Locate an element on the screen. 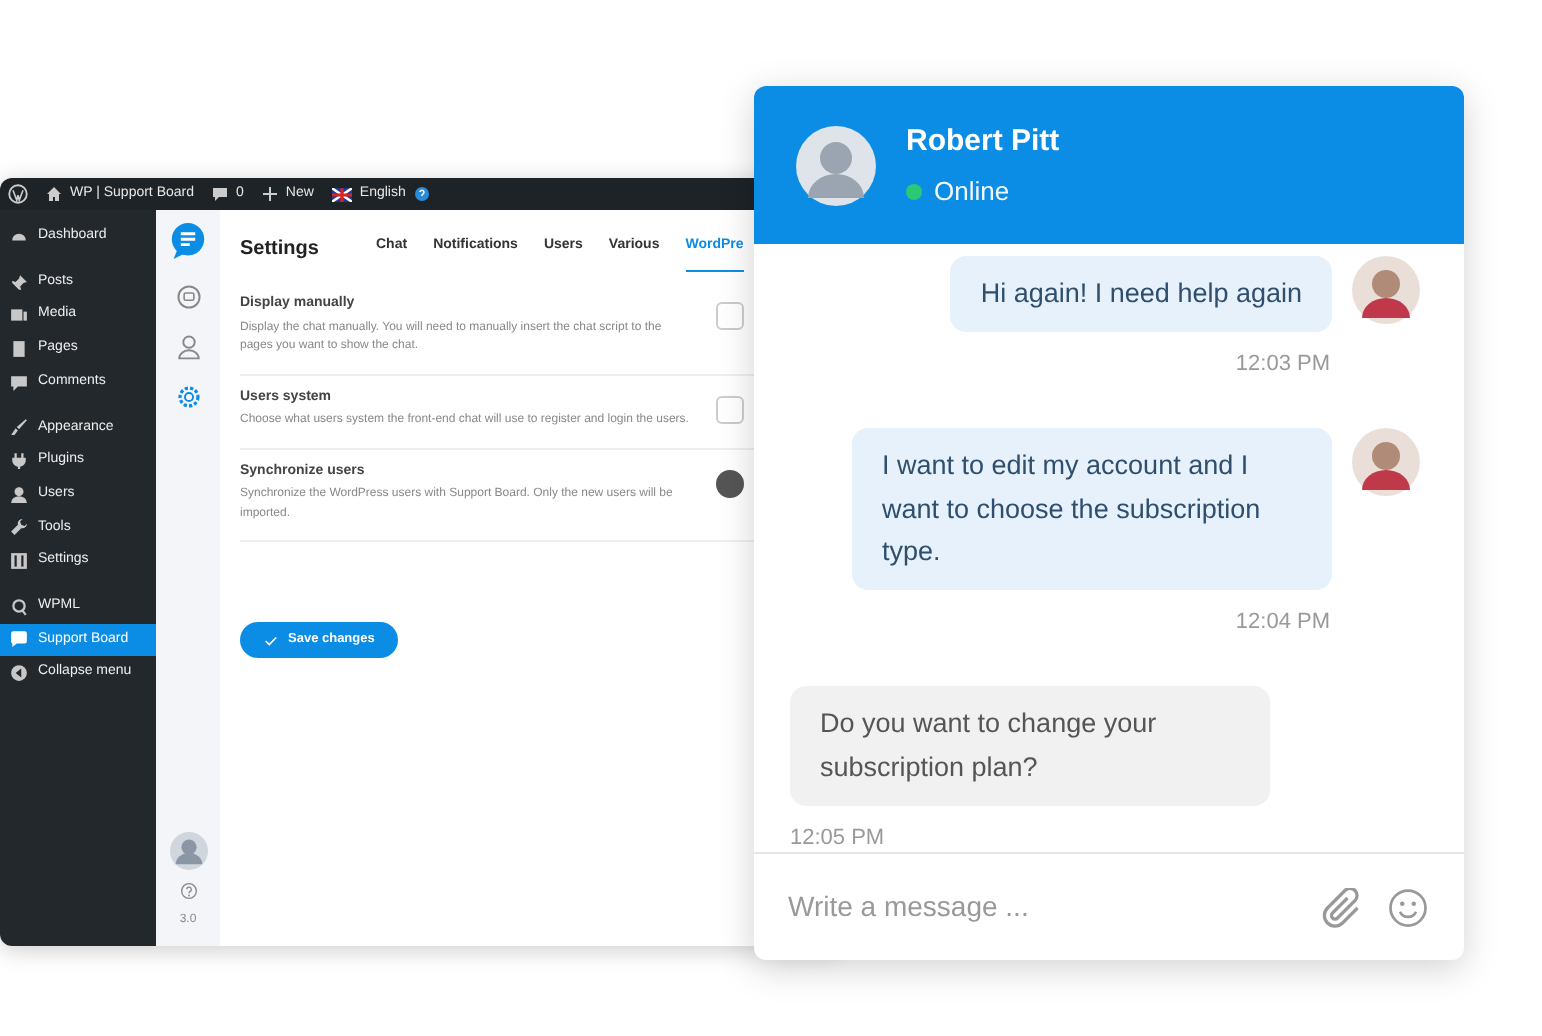  message-time: 12:03 PM is located at coordinates (1281, 364).